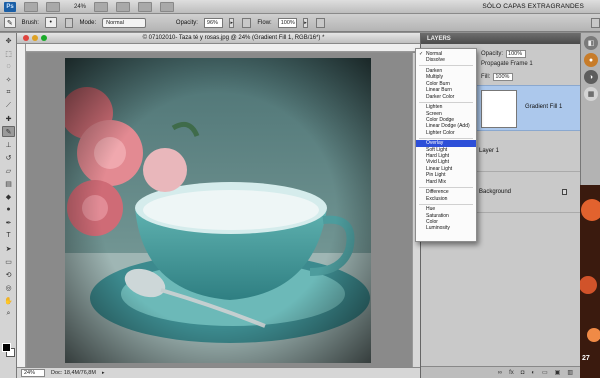  I want to click on dock-number: 27, so click(586, 358).